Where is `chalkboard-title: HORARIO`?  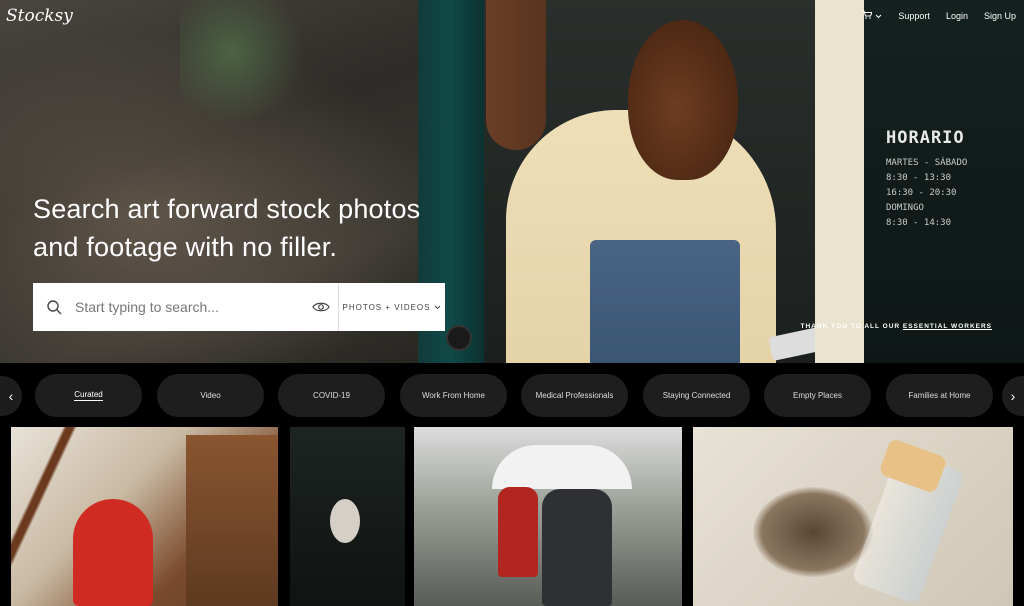 chalkboard-title: HORARIO is located at coordinates (925, 138).